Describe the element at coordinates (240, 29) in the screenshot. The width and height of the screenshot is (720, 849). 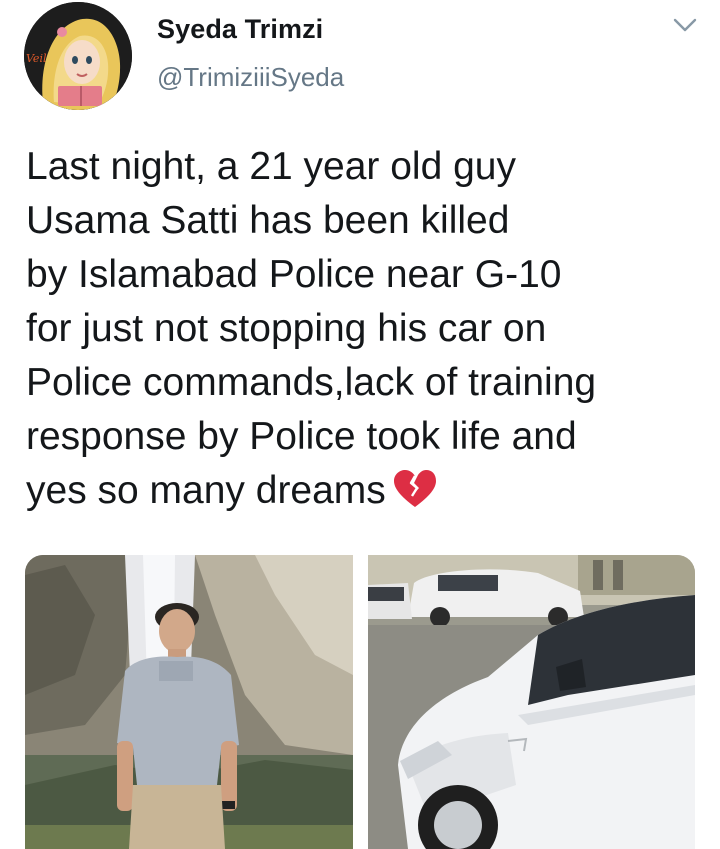
I see `author-display-name: Syeda Trimzi` at that location.